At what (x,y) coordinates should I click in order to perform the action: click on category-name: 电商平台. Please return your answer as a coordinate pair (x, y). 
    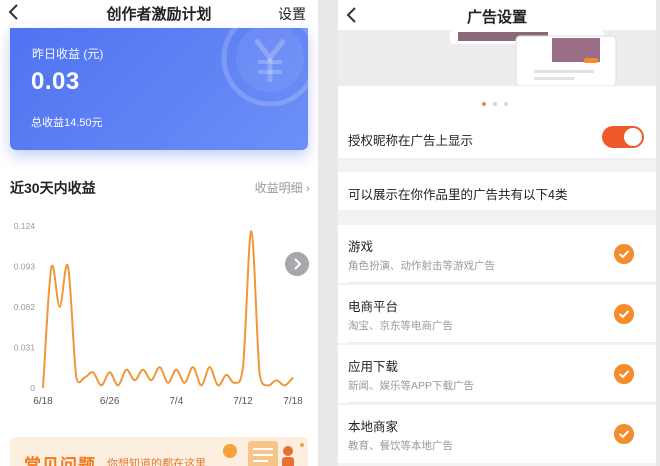
    Looking at the image, I should click on (373, 307).